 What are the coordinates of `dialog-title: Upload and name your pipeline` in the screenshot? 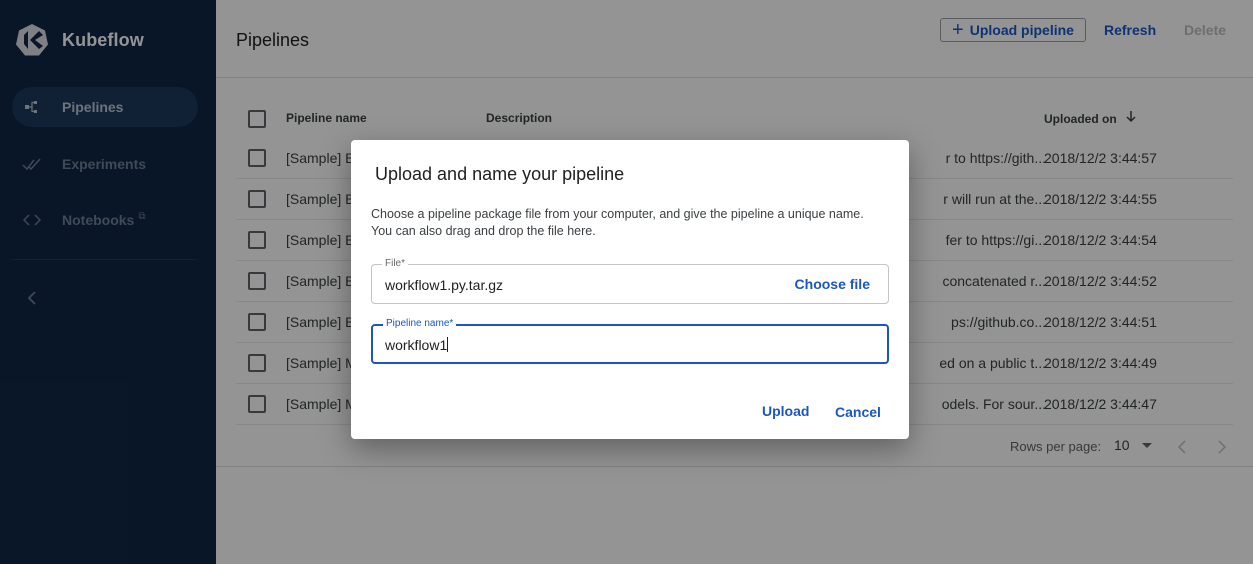 It's located at (500, 174).